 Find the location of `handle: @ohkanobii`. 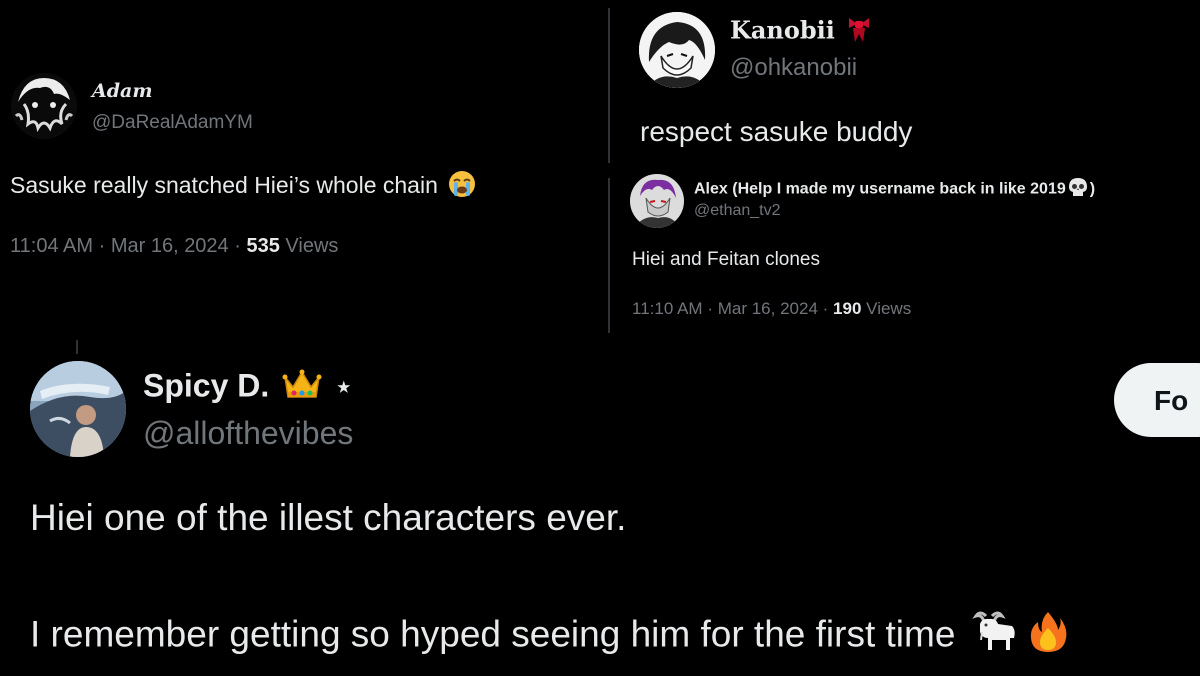

handle: @ohkanobii is located at coordinates (793, 68).